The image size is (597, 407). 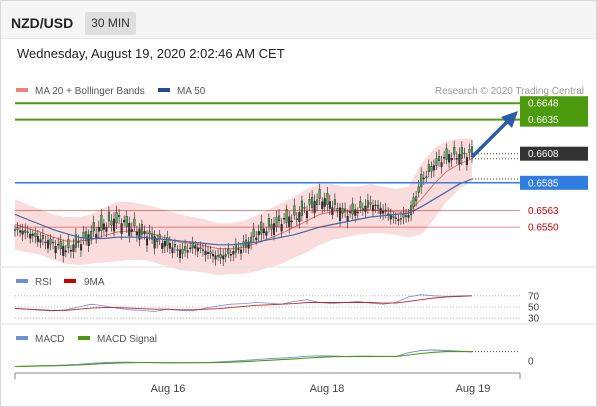 I want to click on macd-signal-legend-swatch, so click(x=84, y=338).